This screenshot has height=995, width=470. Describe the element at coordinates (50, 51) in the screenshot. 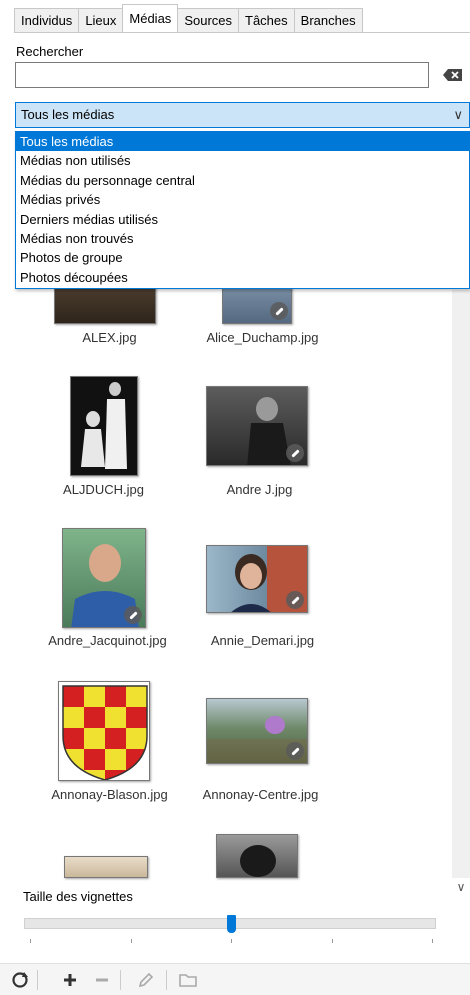

I see `search-label: Rechercher` at that location.